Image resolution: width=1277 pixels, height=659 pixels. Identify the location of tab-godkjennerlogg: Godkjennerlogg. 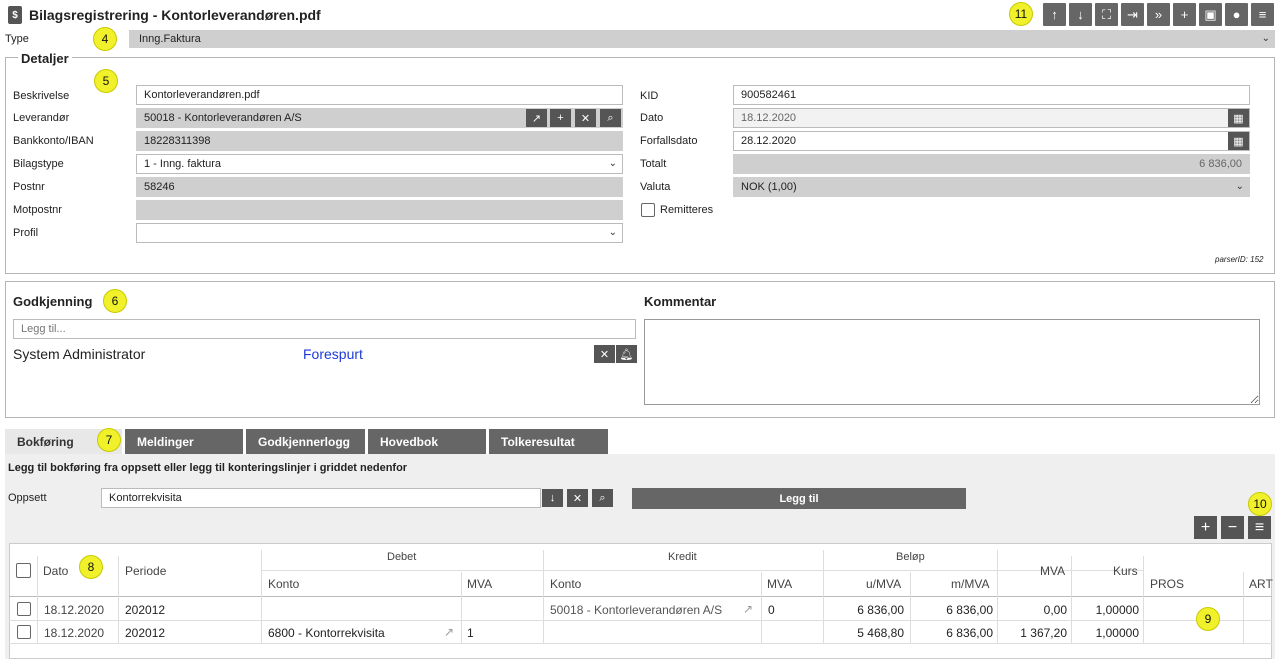
(305, 441).